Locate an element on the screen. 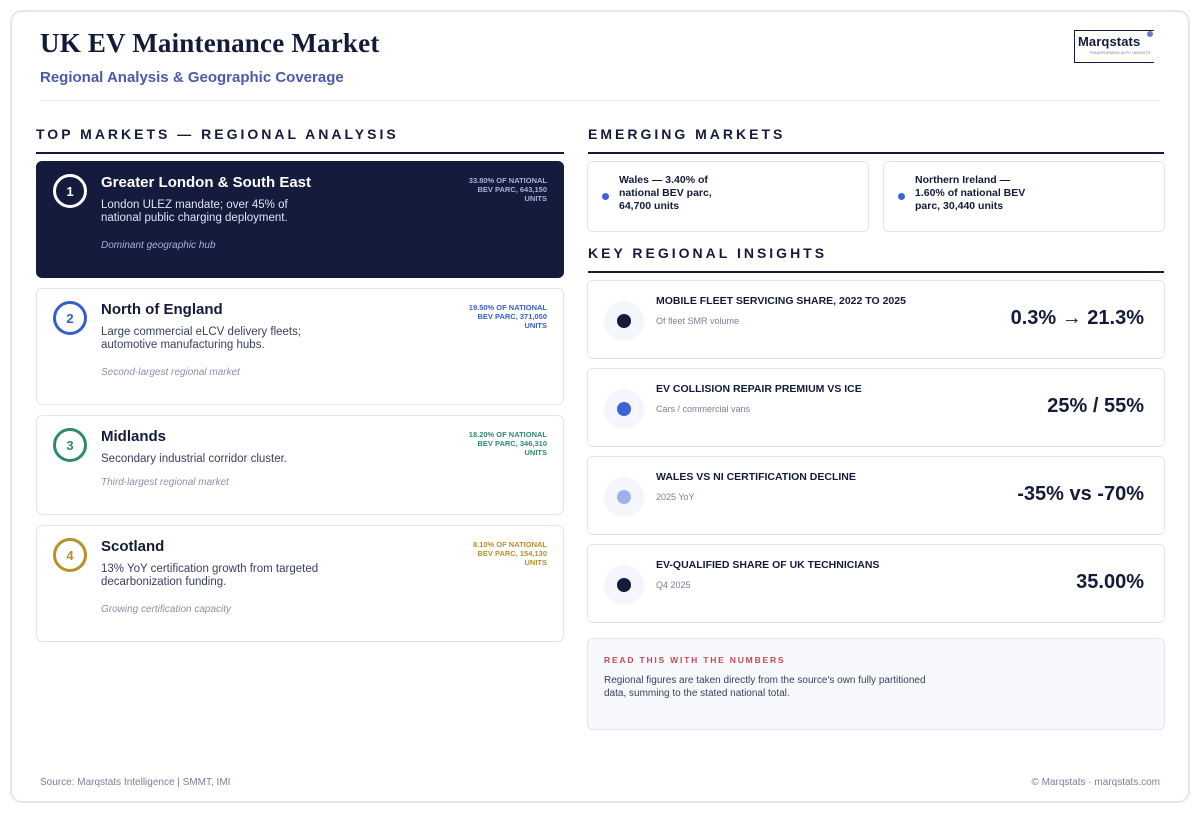 This screenshot has width=1200, height=813. marqstats-logo: Marqstats TRANSFORMING AUTO INSIGHTS is located at coordinates (1114, 46).